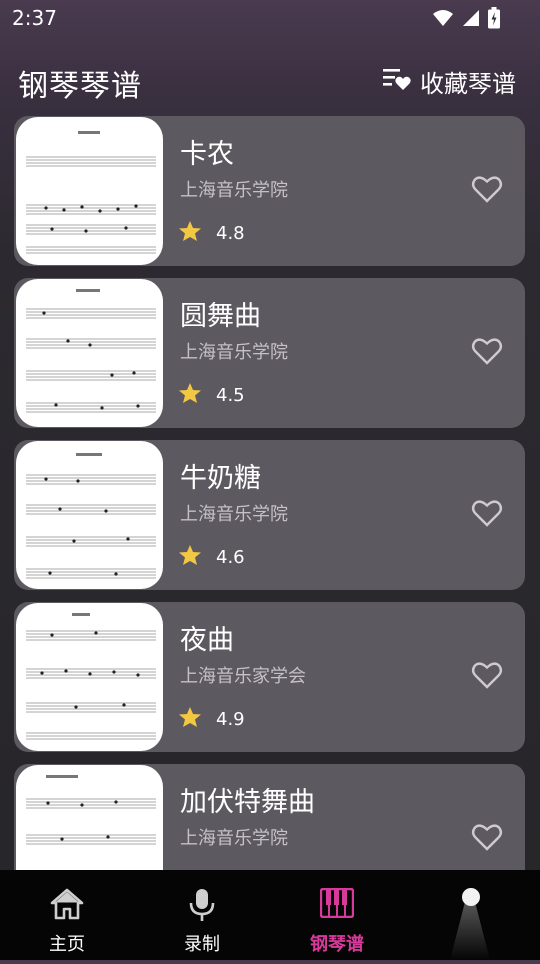  Describe the element at coordinates (211, 557) in the screenshot. I see `score-rating: 4.6` at that location.